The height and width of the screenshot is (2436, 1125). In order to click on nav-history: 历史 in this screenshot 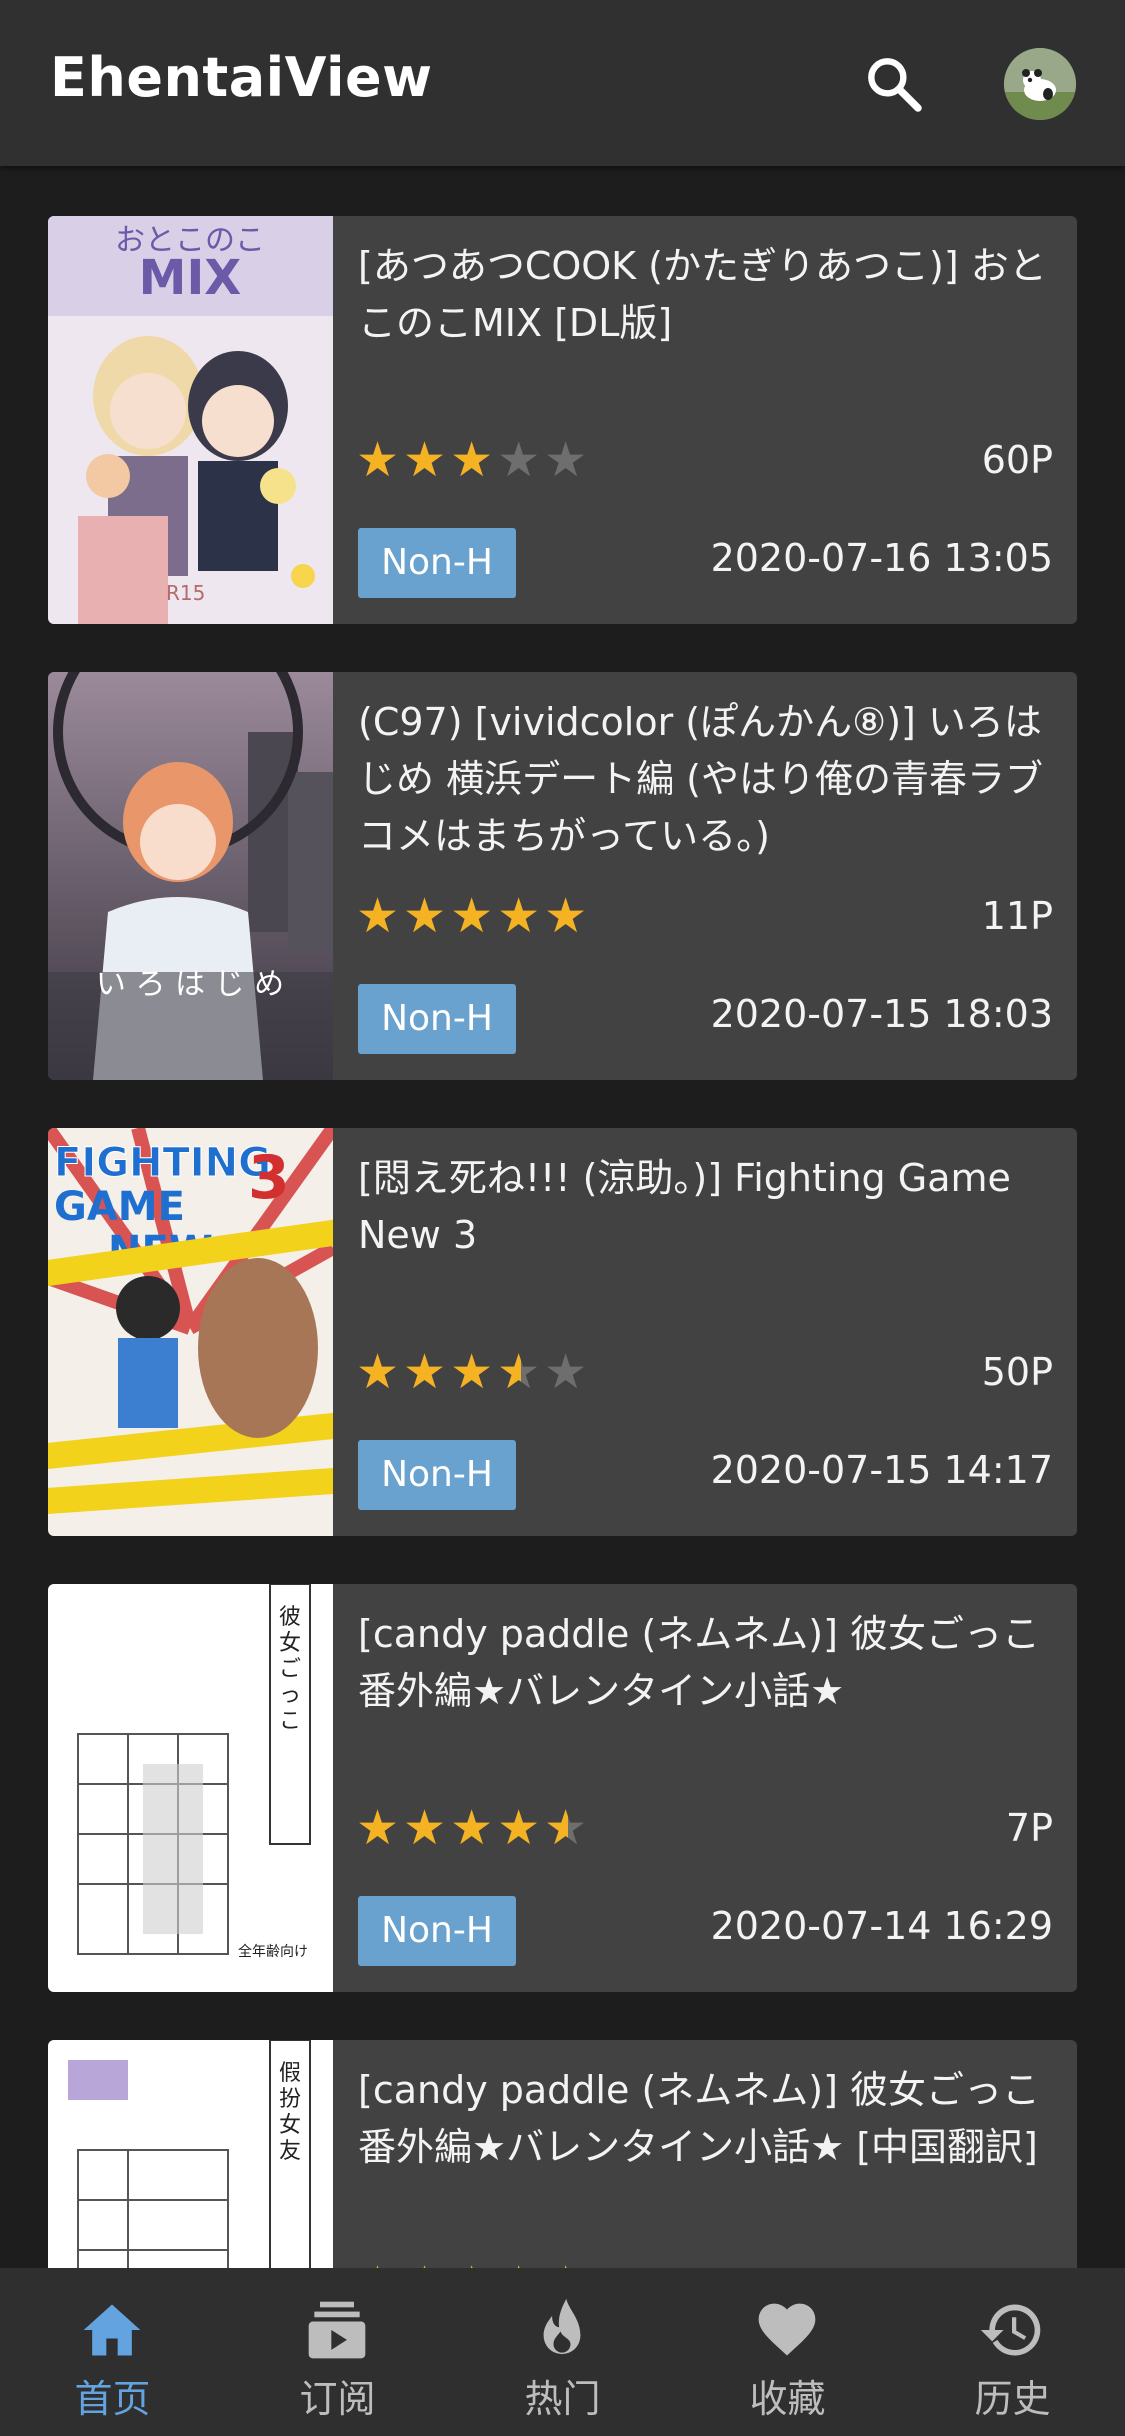, I will do `click(1012, 2352)`.